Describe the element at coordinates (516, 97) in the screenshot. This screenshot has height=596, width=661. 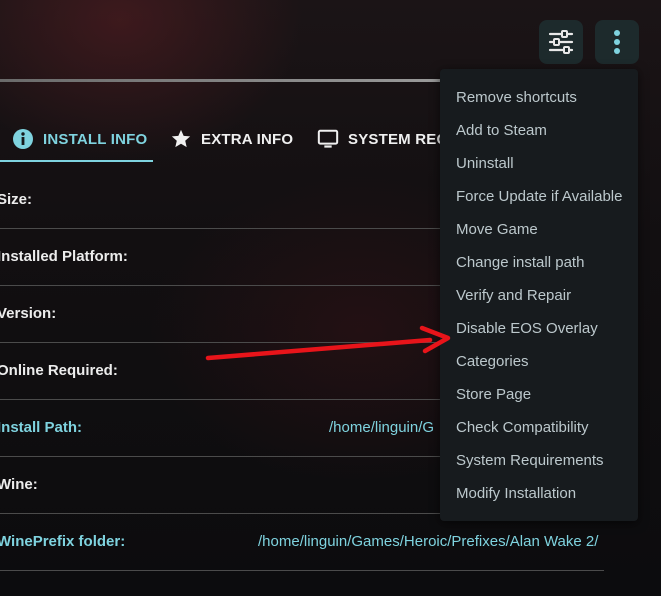
I see `menu-item-remove-shortcuts: Remove shortcuts` at that location.